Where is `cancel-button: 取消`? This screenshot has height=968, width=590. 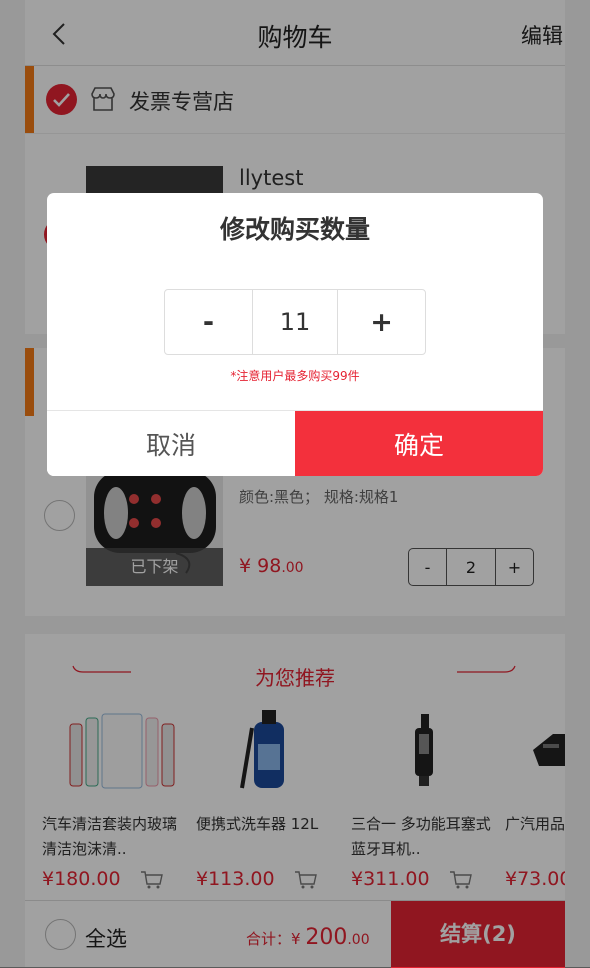
cancel-button: 取消 is located at coordinates (171, 443).